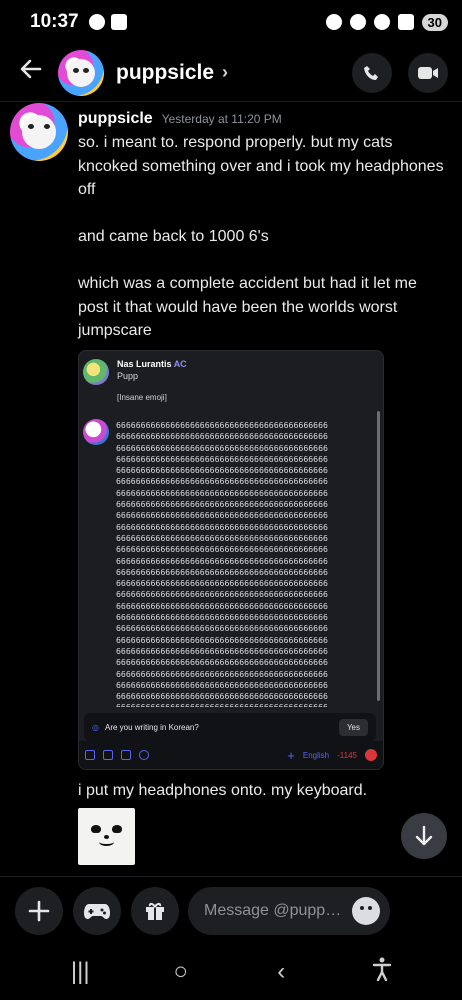  Describe the element at coordinates (291, 755) in the screenshot. I see `plus-icon: +` at that location.